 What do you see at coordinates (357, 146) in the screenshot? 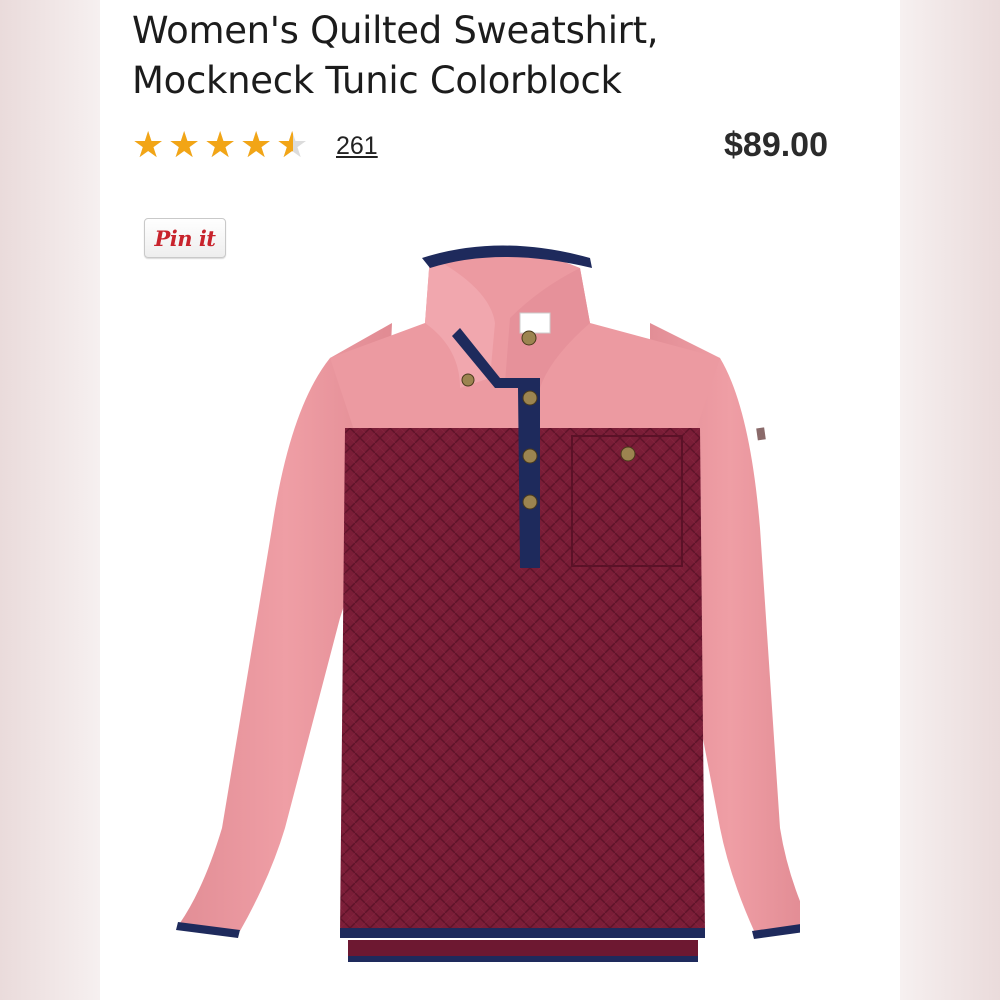
I see `review-count-link: 261` at bounding box center [357, 146].